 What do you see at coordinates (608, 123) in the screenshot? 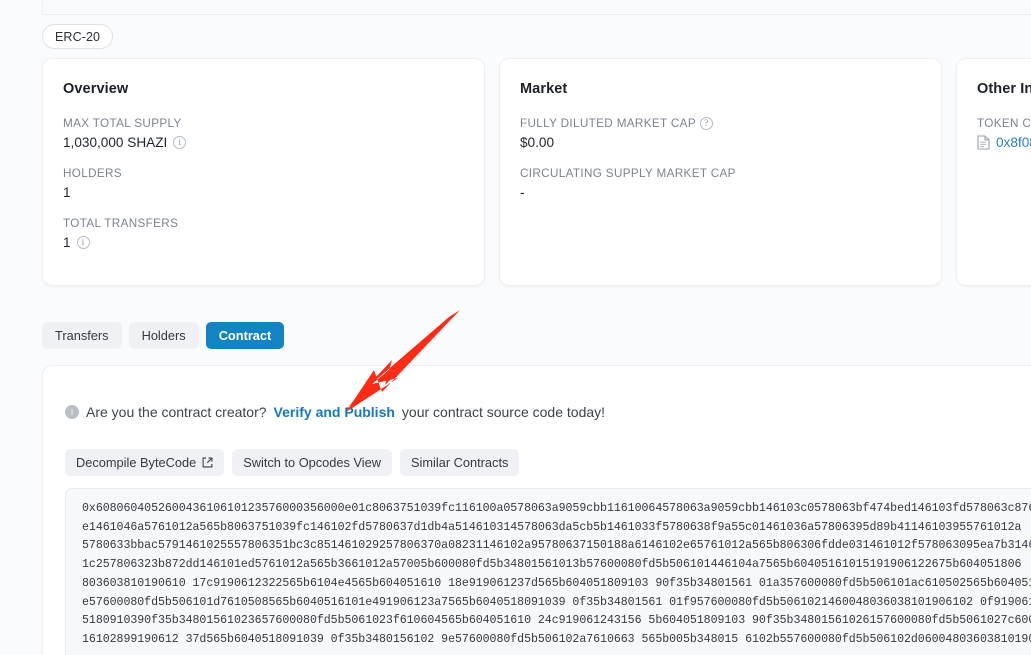
I see `field-label: FULLY DILUTED MARKET CAP` at bounding box center [608, 123].